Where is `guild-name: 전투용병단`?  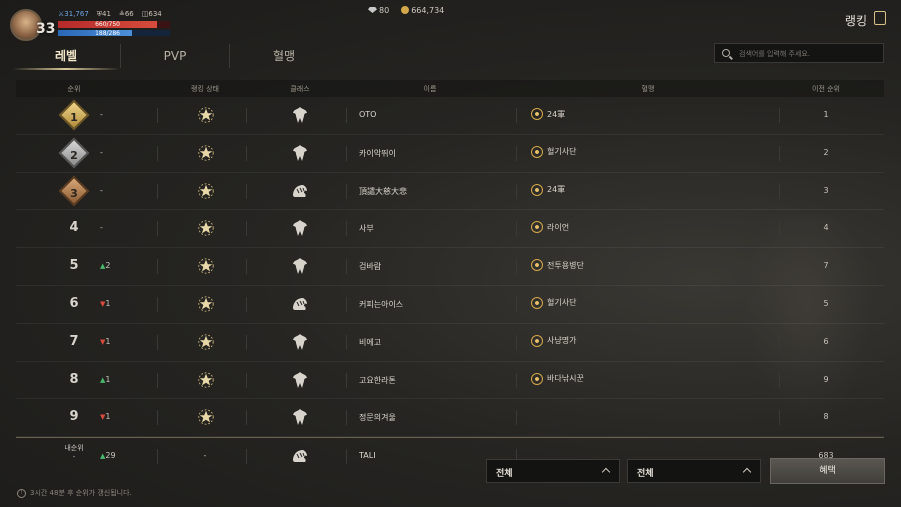
guild-name: 전투용병단 is located at coordinates (565, 265).